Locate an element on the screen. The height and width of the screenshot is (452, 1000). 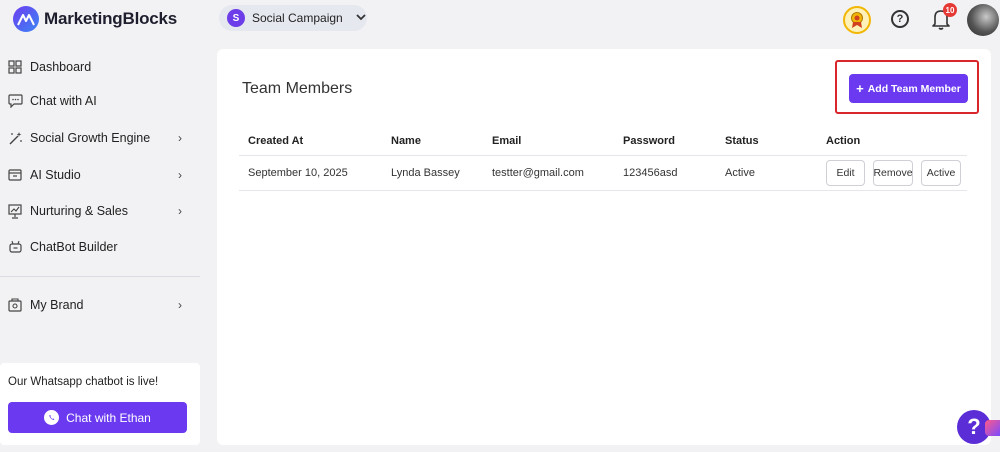
whatsapp-icon is located at coordinates (52, 417).